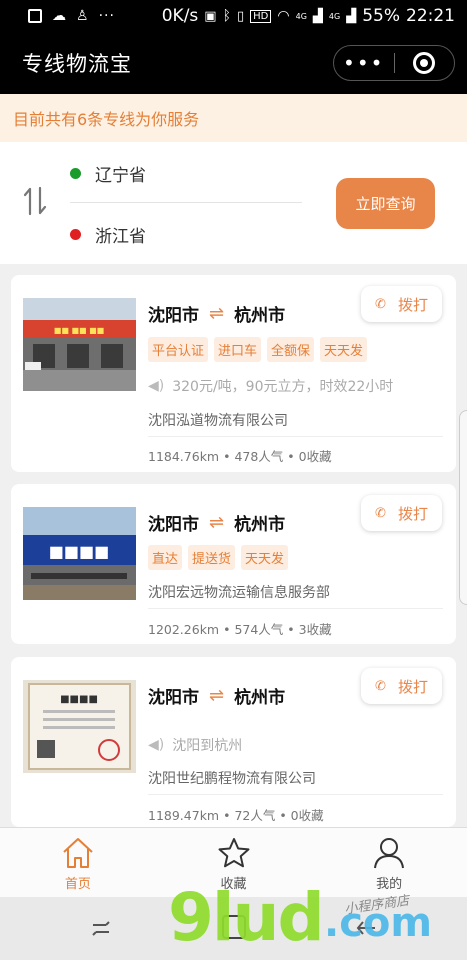 This screenshot has height=960, width=467. What do you see at coordinates (35, 201) in the screenshot?
I see `swap-direction-icon` at bounding box center [35, 201].